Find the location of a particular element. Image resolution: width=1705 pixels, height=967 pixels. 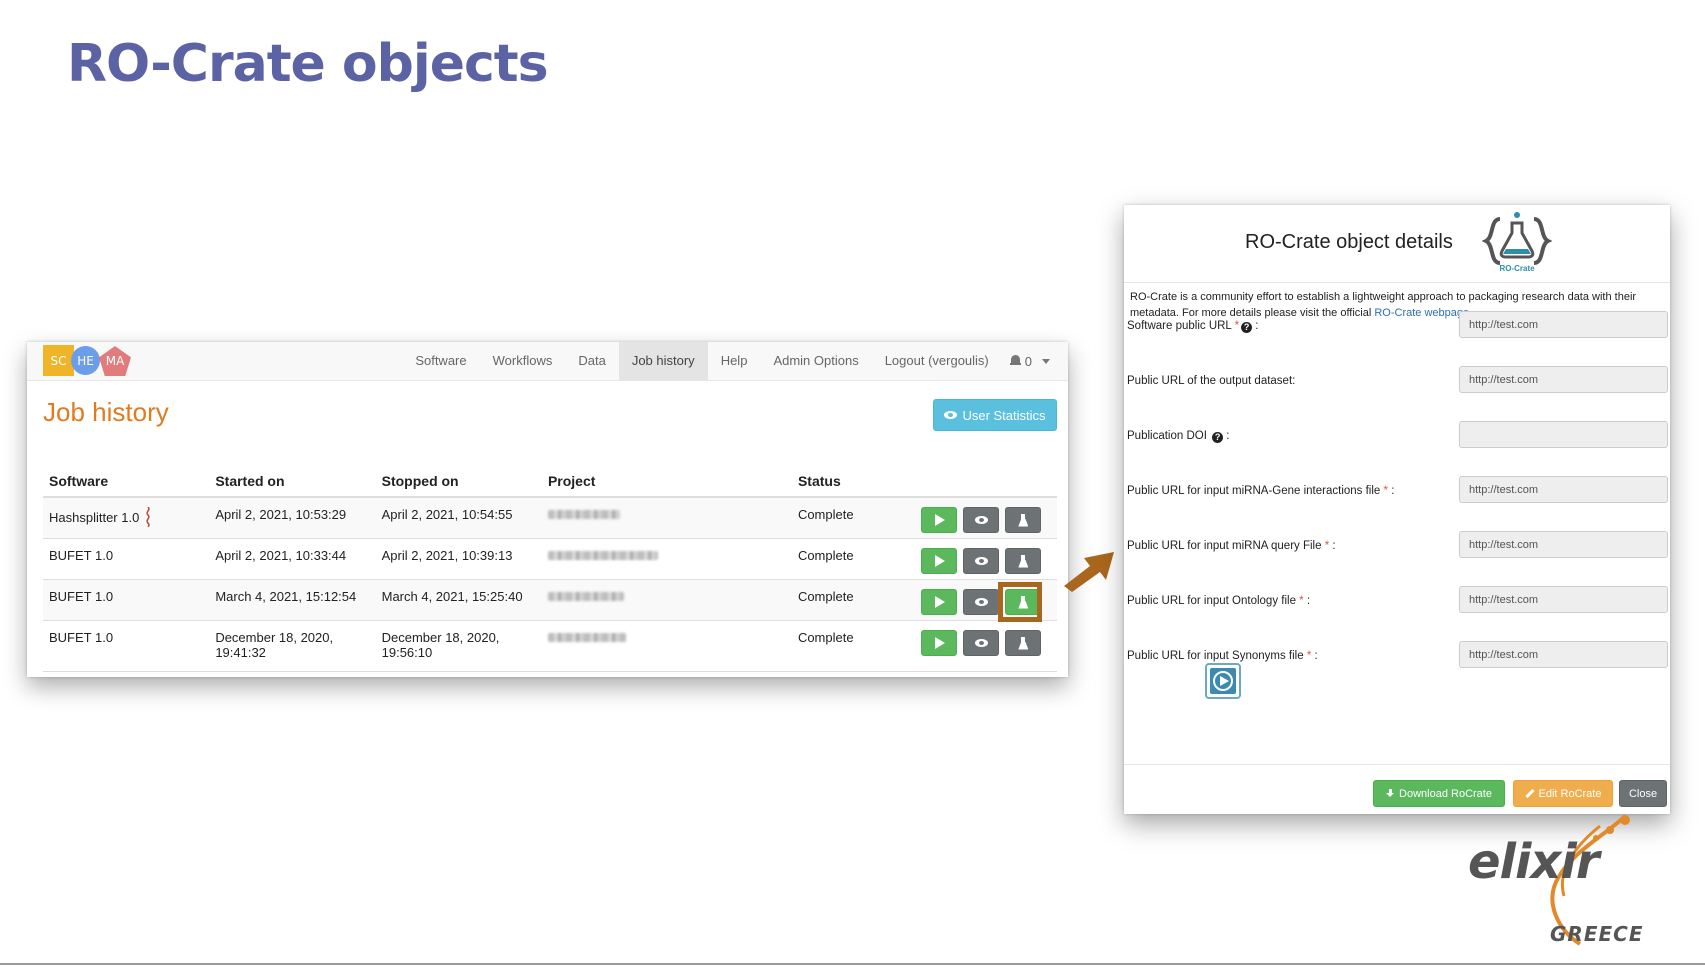

nav-workflows: Workflows is located at coordinates (523, 361).